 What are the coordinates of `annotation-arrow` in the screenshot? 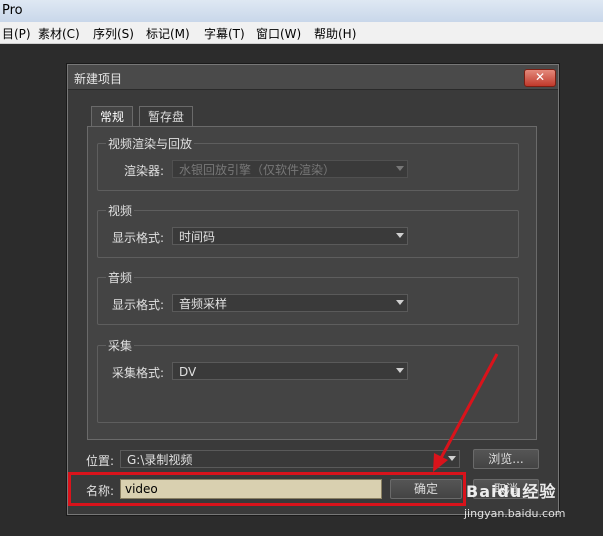 It's located at (466, 412).